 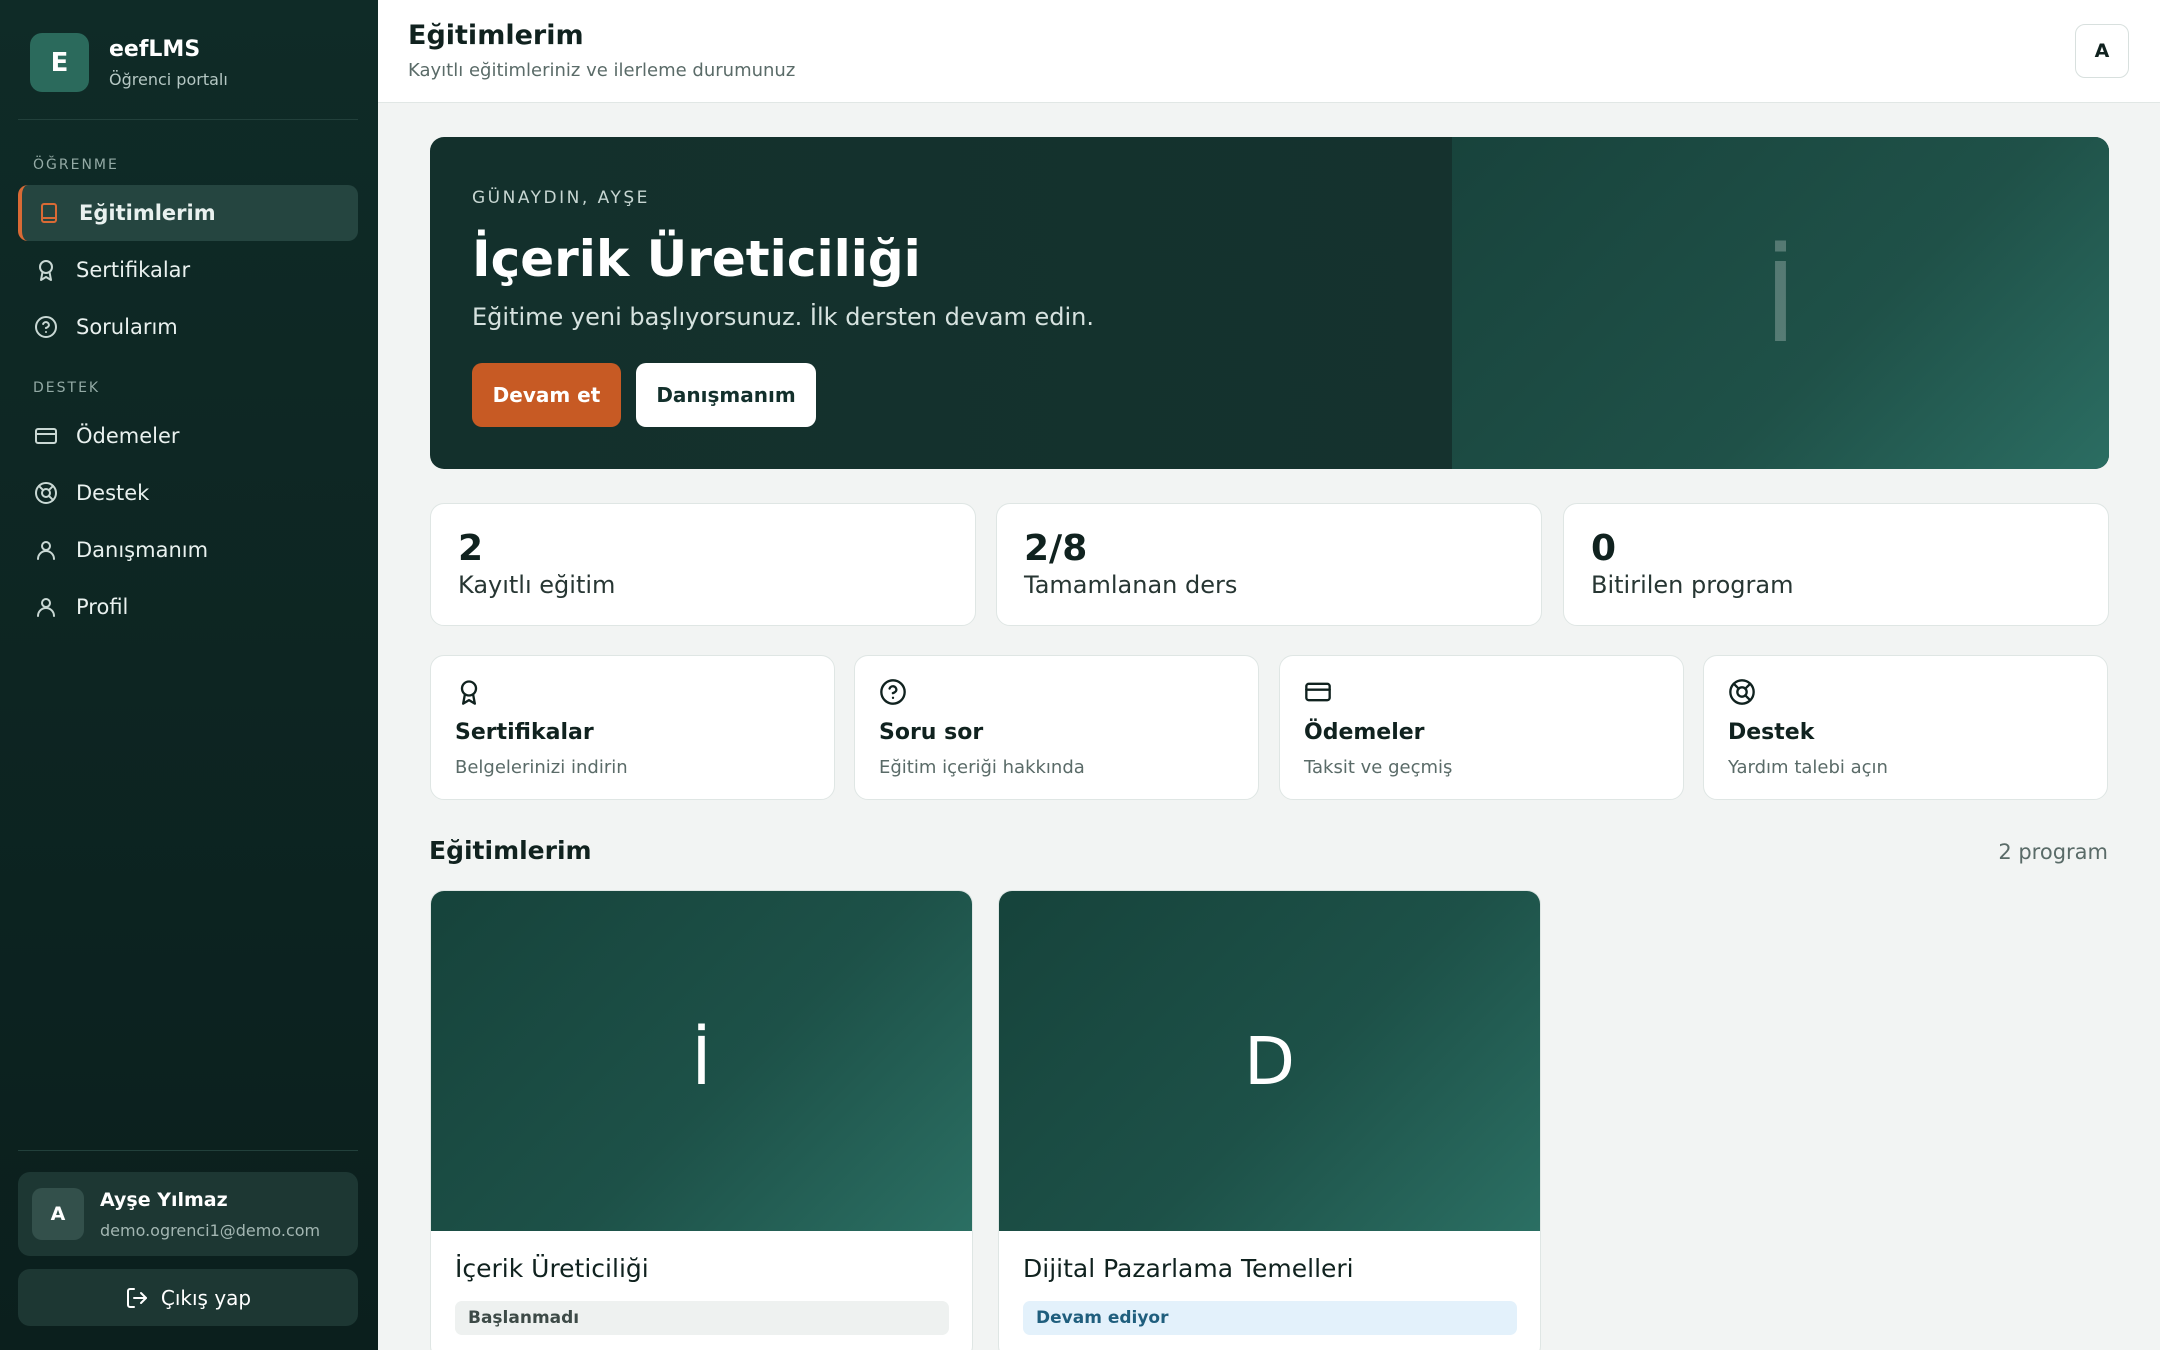 I want to click on sidebar-item-label: Profil, so click(x=102, y=607).